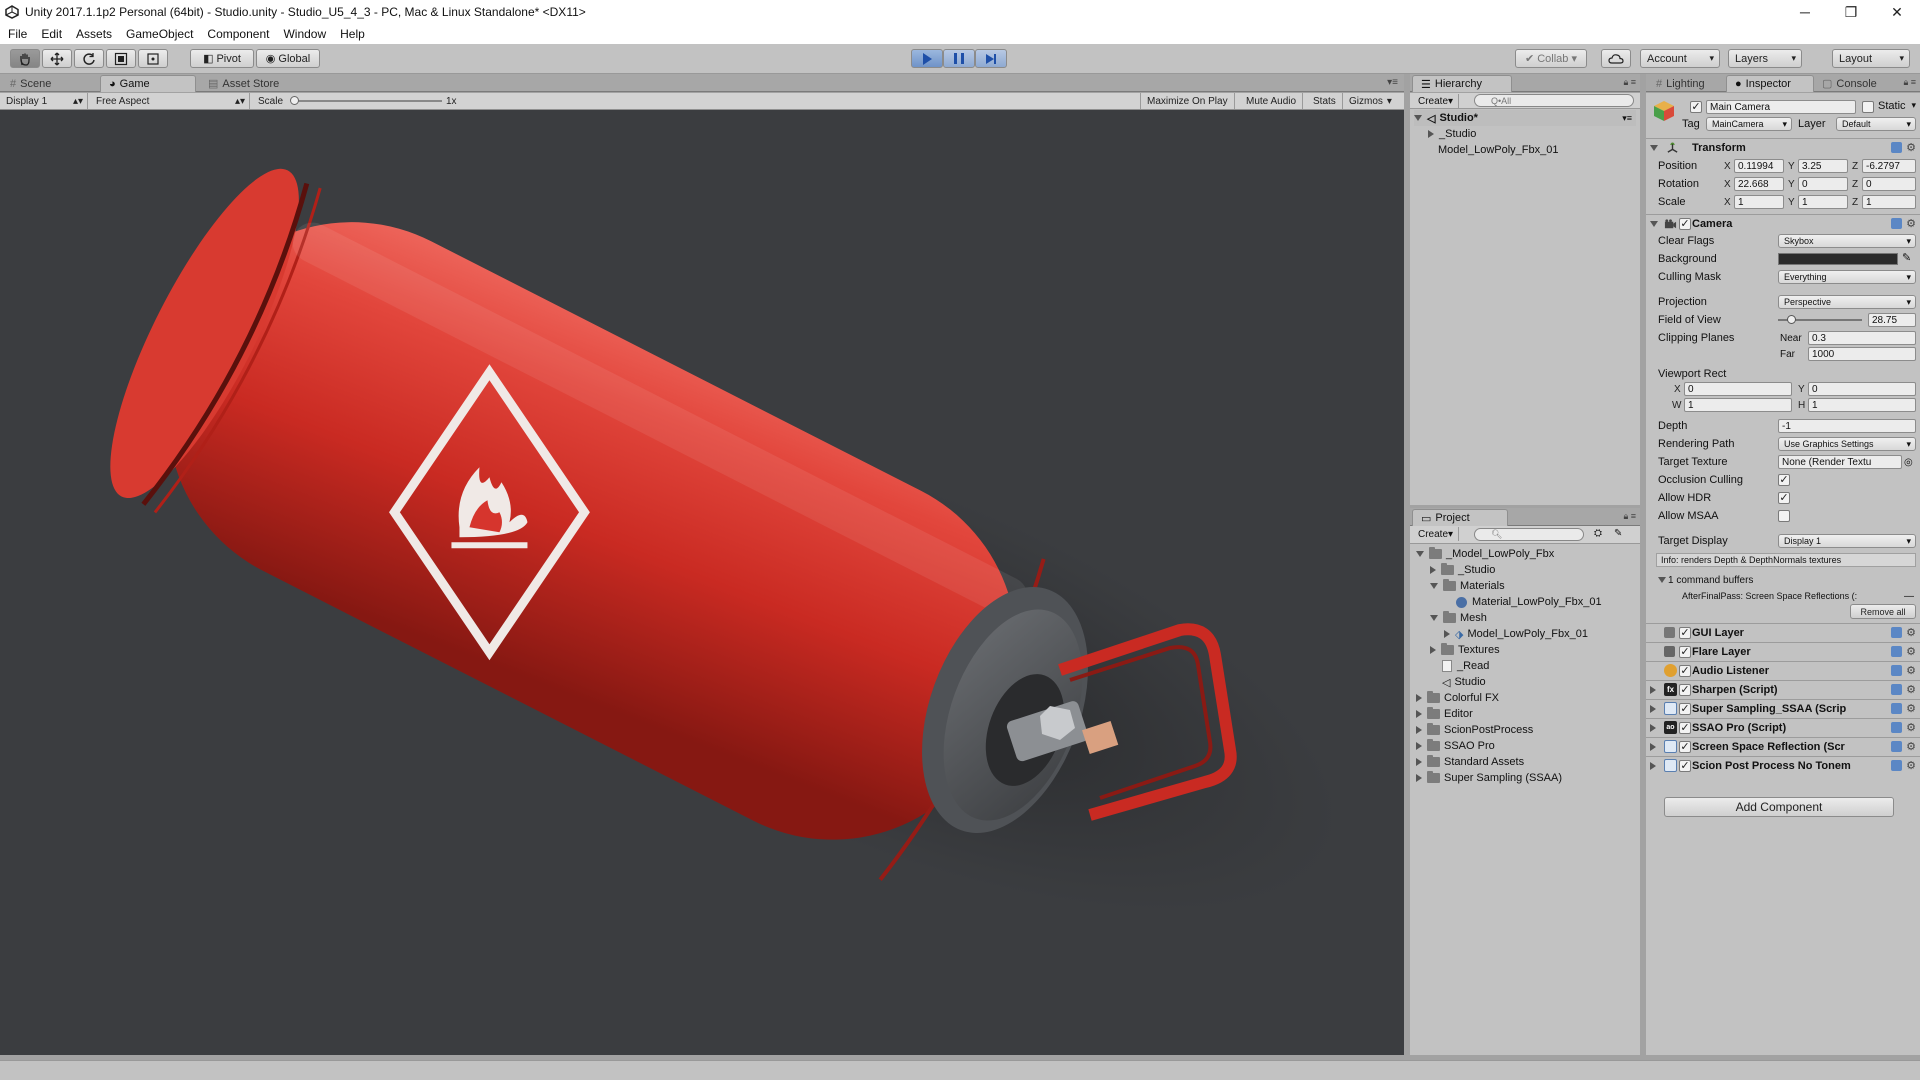  Describe the element at coordinates (991, 58) in the screenshot. I see `step-button` at that location.